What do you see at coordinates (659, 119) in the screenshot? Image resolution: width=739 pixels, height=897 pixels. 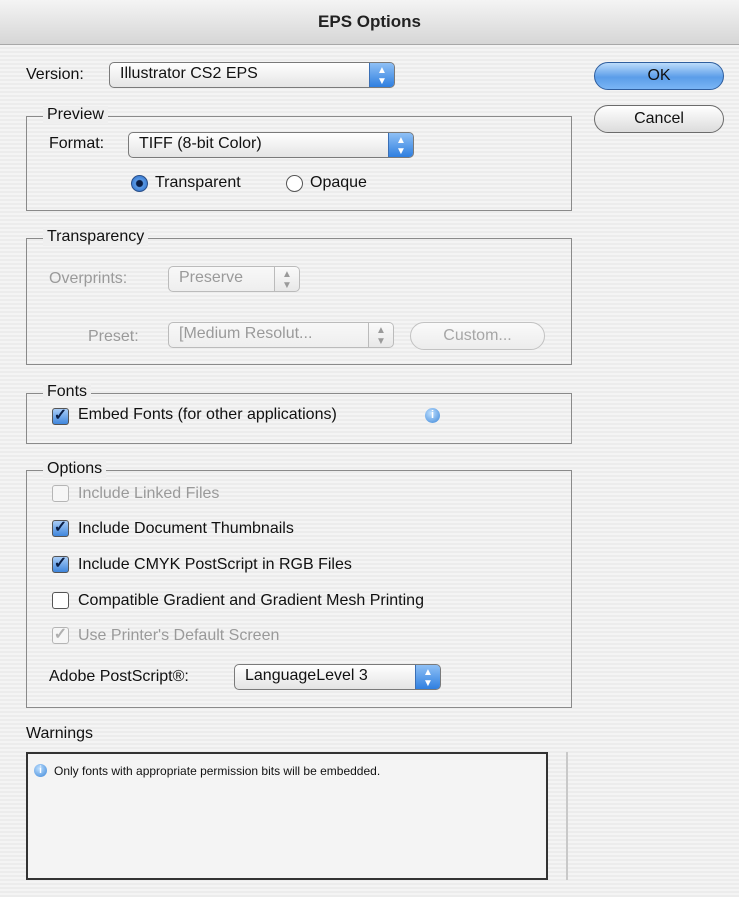 I see `cancel-button: Cancel` at bounding box center [659, 119].